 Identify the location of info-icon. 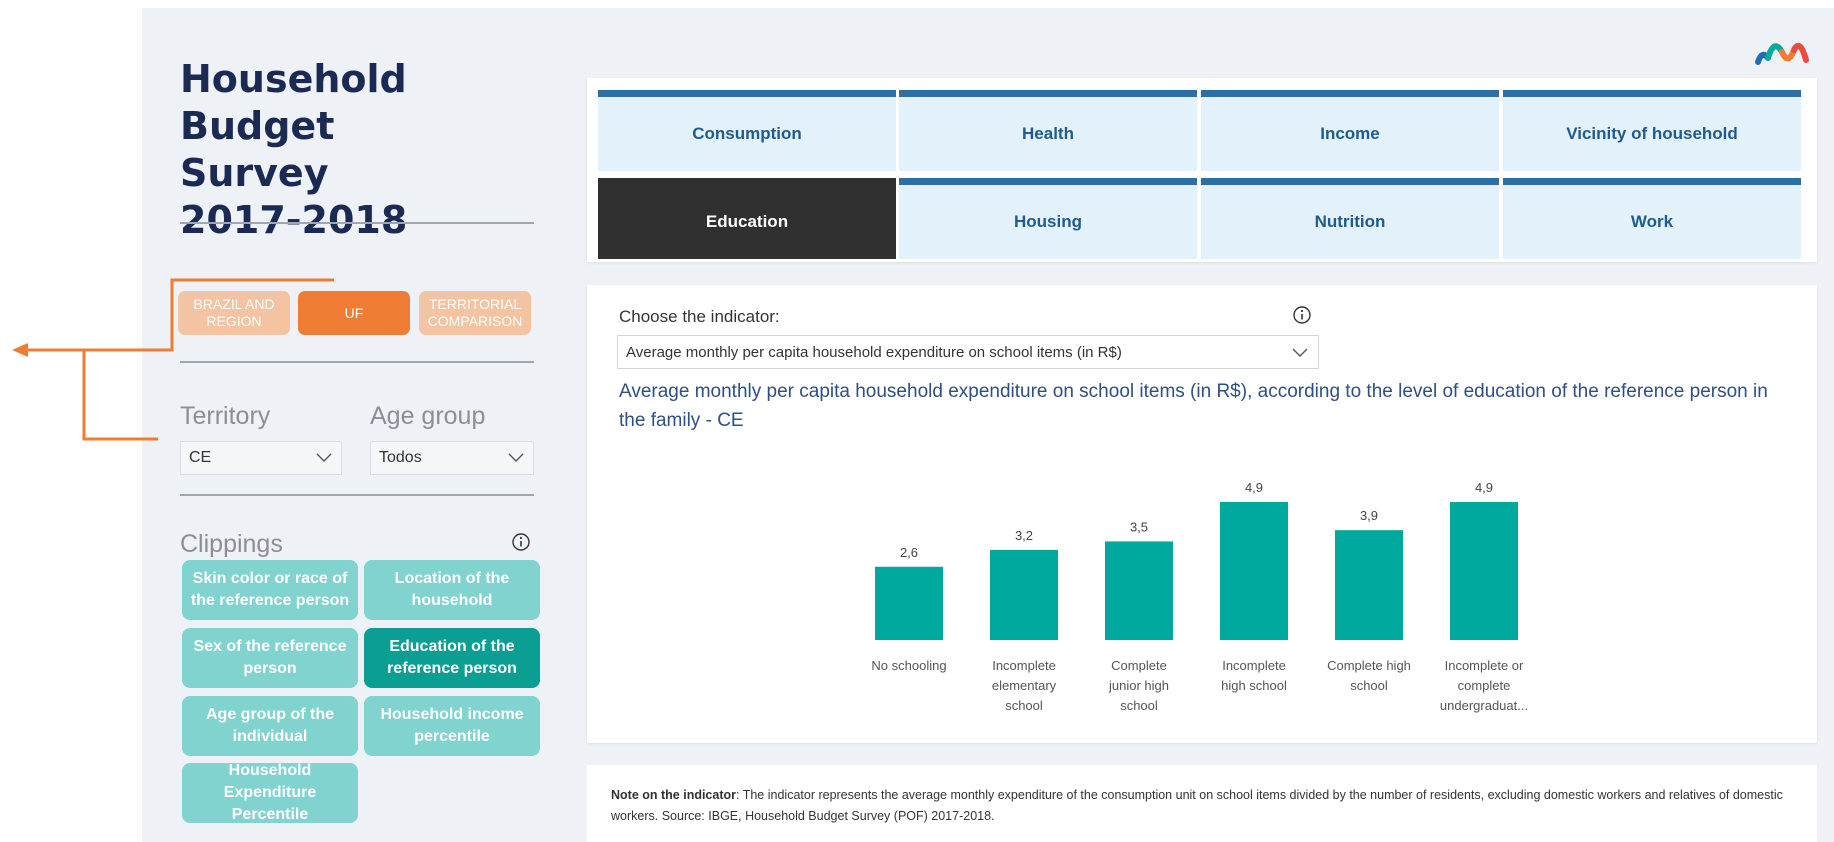
(521, 542).